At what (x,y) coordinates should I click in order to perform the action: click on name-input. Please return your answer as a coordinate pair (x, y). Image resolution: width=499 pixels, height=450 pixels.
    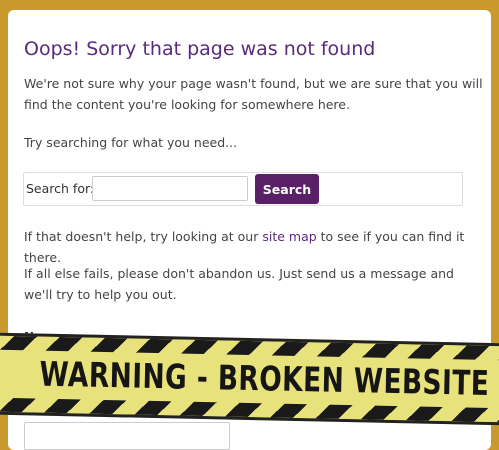
    Looking at the image, I should click on (127, 436).